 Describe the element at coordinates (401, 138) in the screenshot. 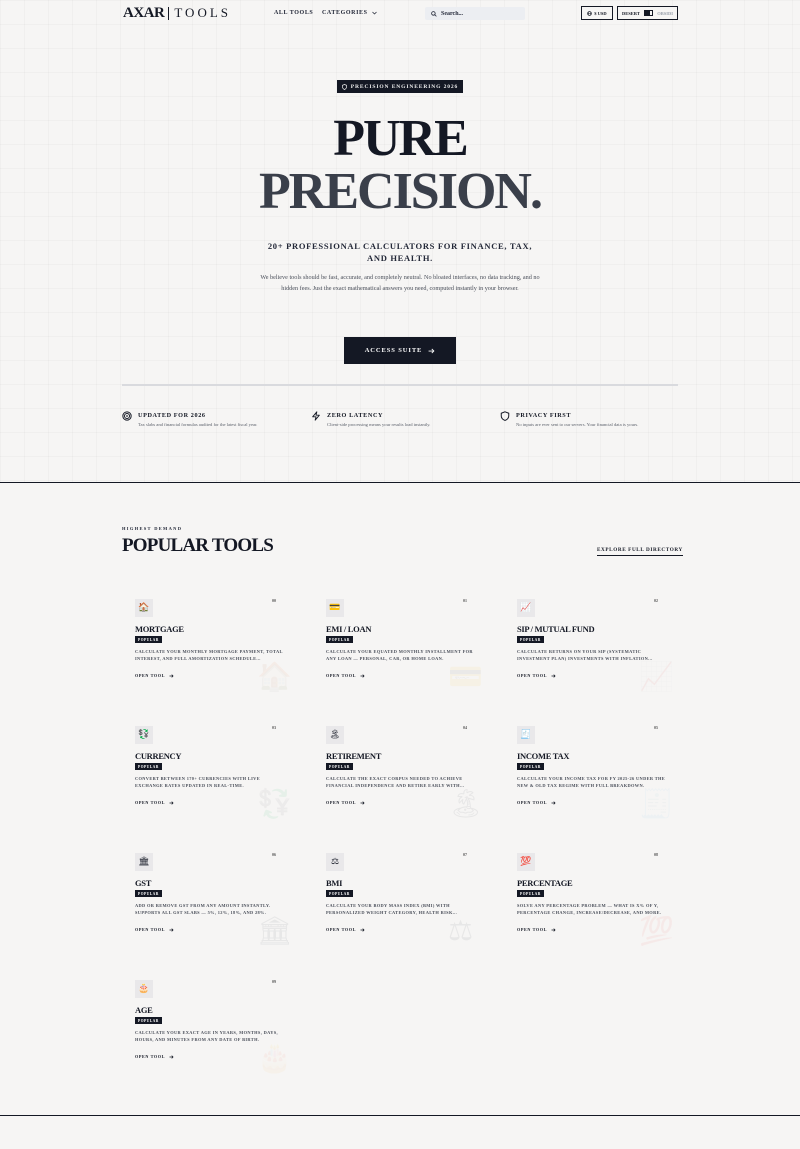

I see `hero-title-line-1: PURE` at that location.